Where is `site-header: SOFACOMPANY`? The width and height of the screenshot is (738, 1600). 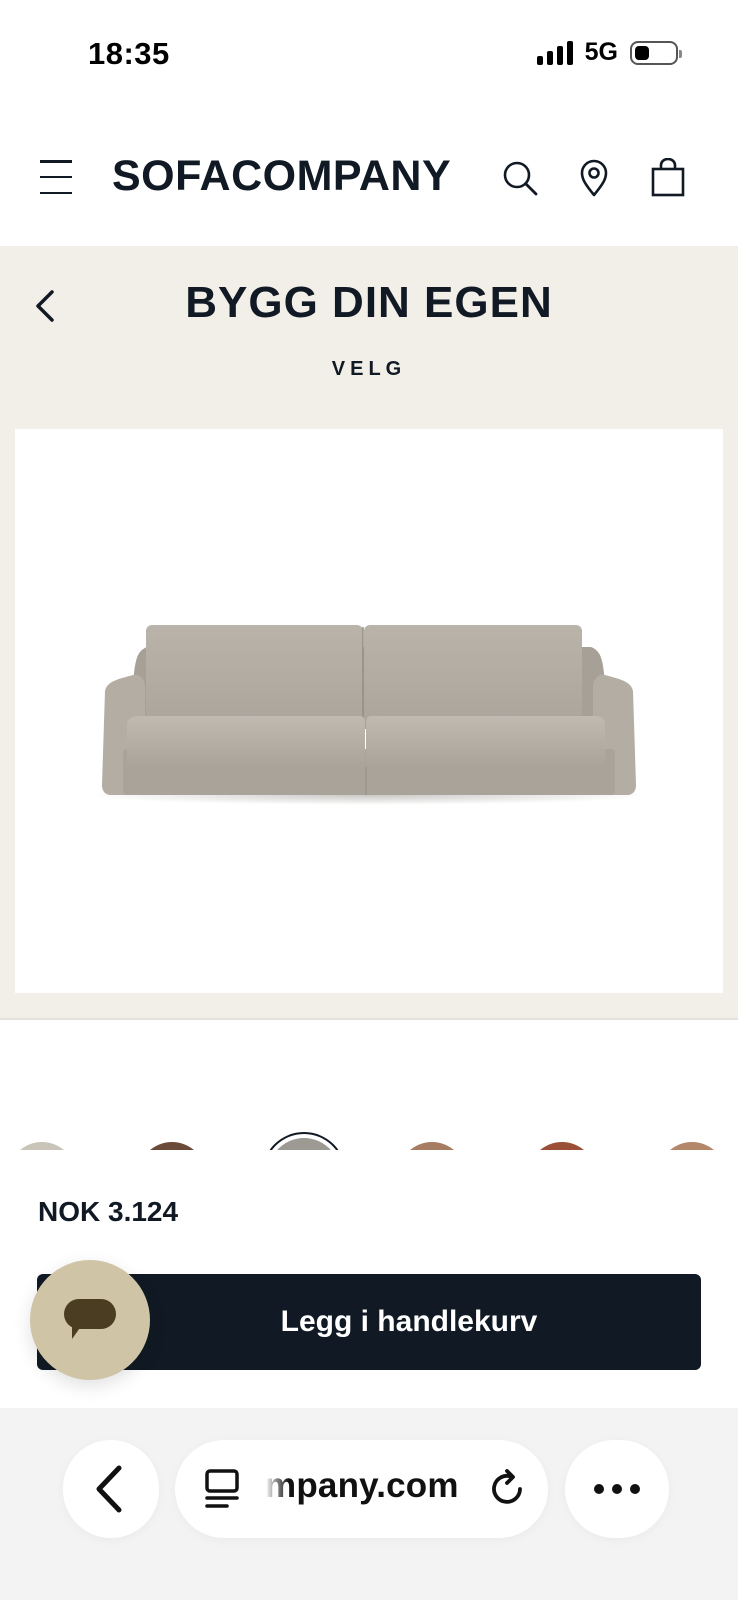
site-header: SOFACOMPANY is located at coordinates (369, 180).